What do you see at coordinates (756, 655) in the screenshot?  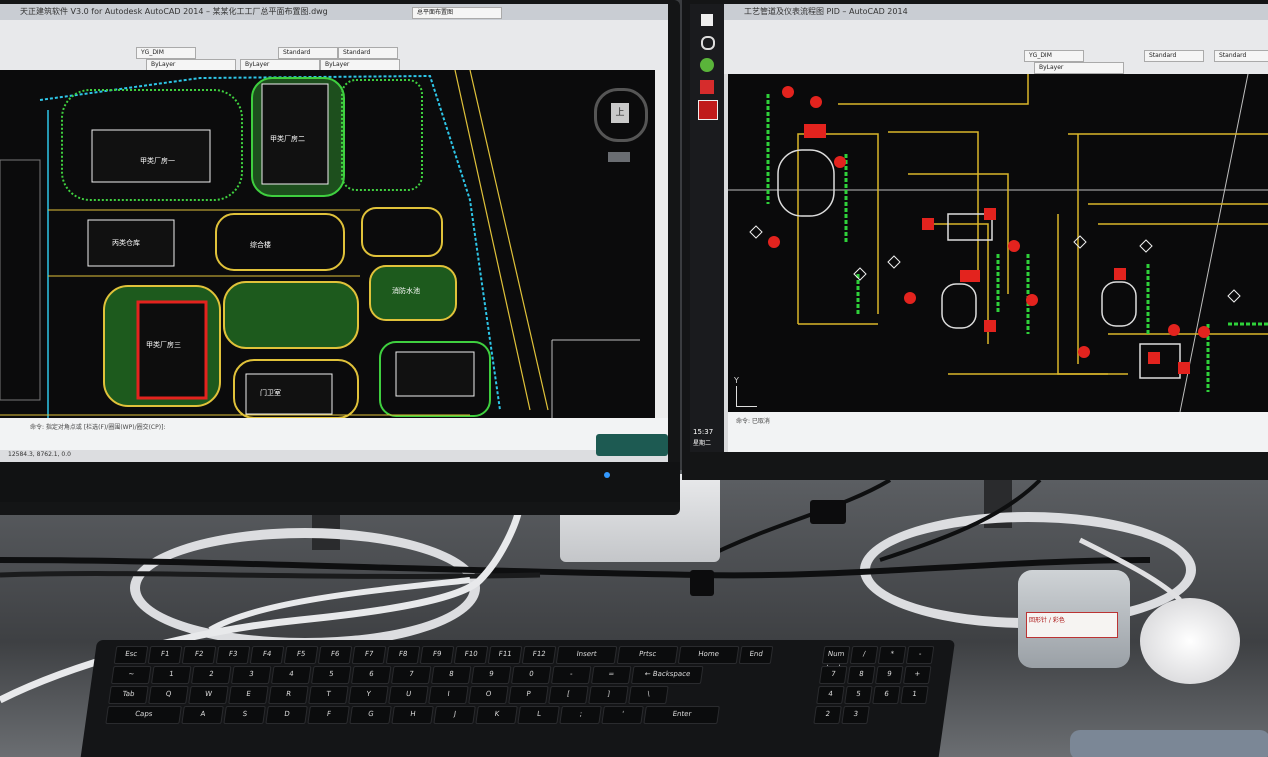 I see `key-keyboard_keys_row1-16: End` at bounding box center [756, 655].